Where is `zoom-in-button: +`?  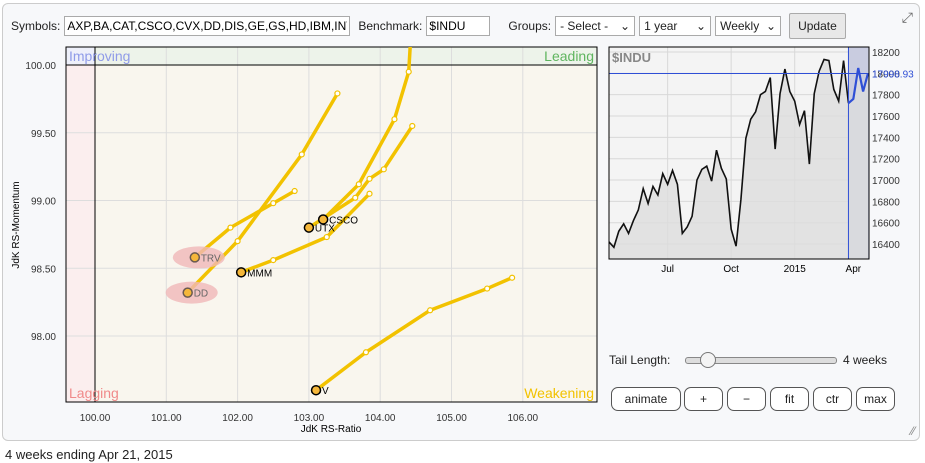 zoom-in-button: + is located at coordinates (703, 399).